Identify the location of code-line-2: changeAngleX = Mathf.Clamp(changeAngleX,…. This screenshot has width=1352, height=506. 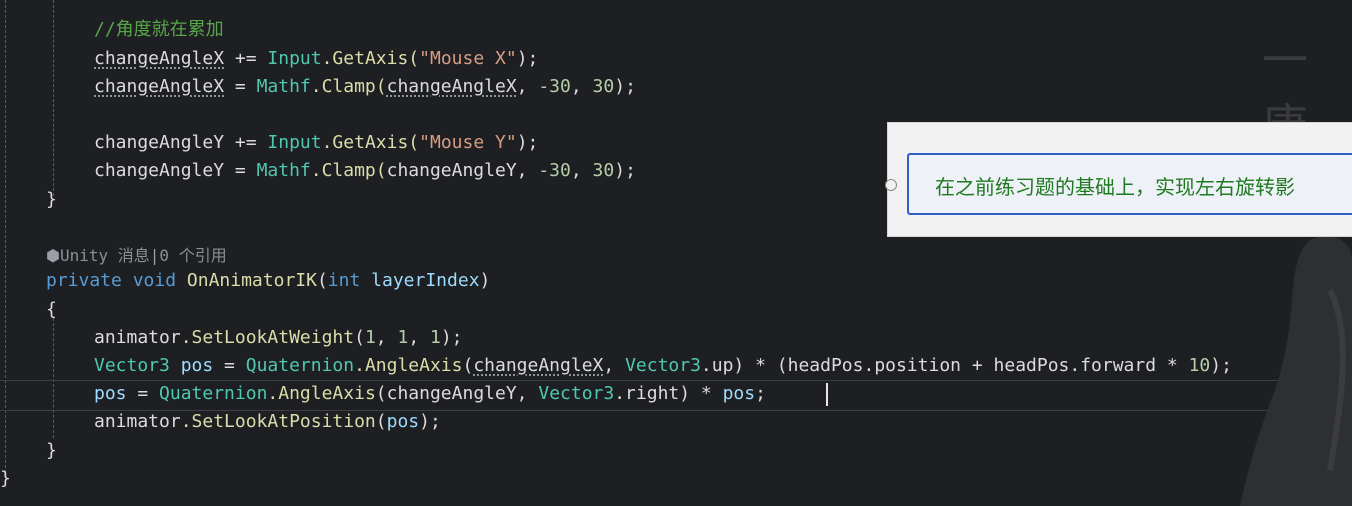
(365, 87).